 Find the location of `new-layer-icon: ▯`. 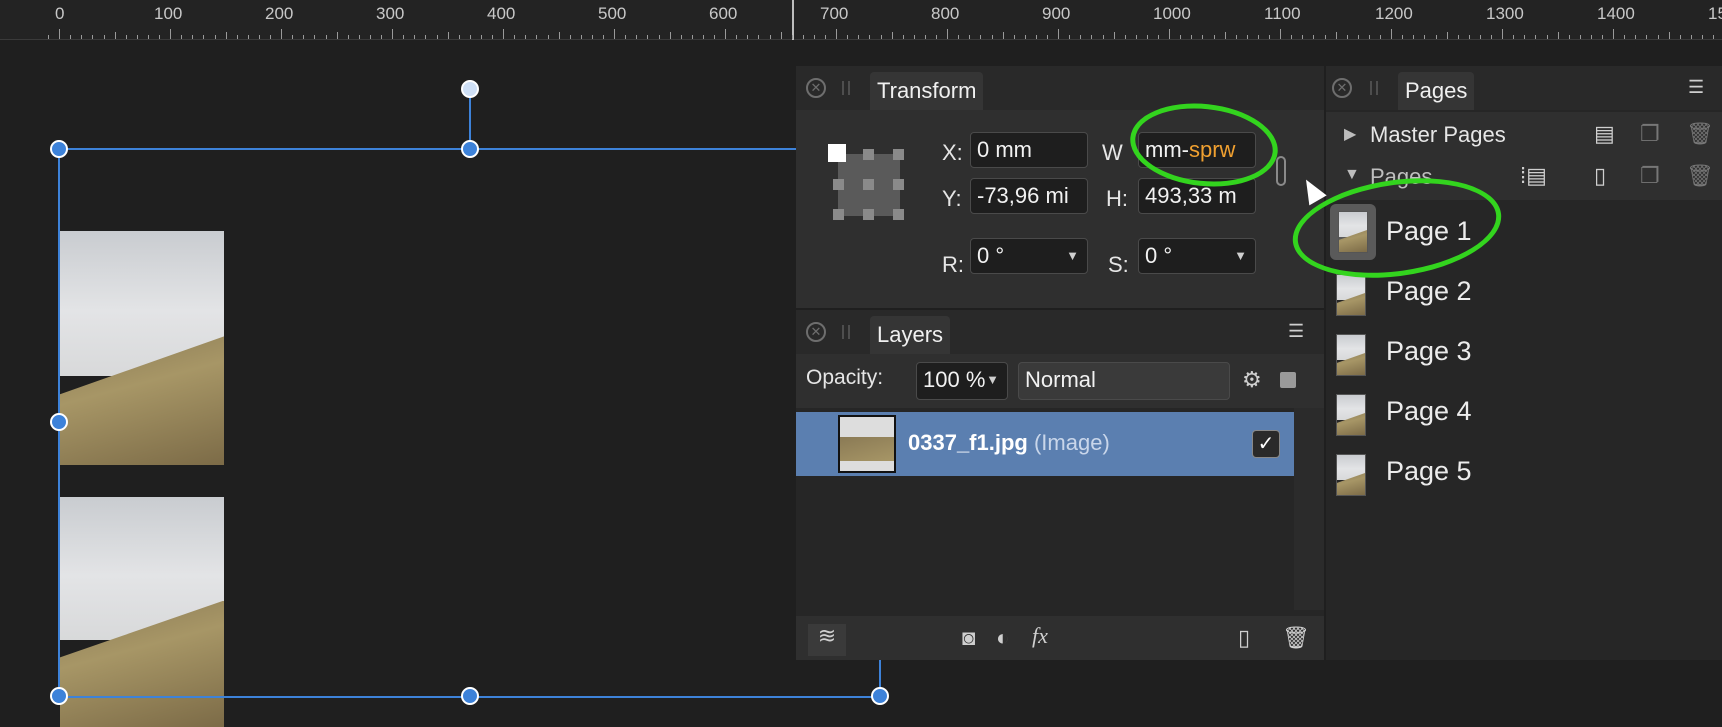

new-layer-icon: ▯ is located at coordinates (1244, 638).